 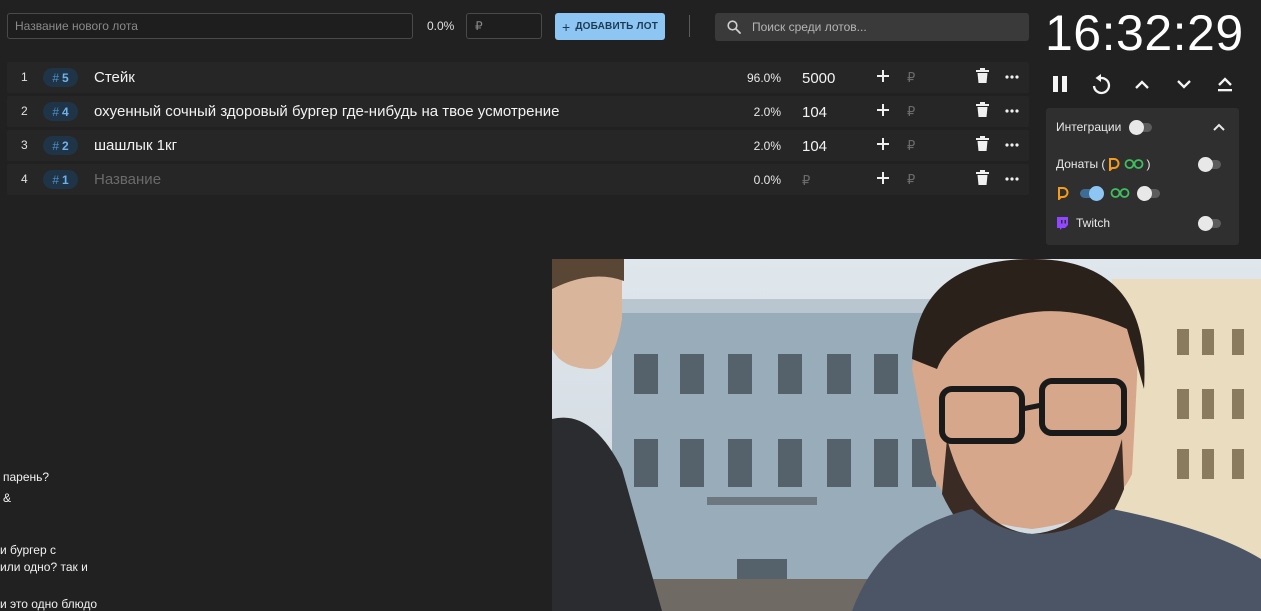 What do you see at coordinates (441, 26) in the screenshot?
I see `new-lot-percent: 0.0%` at bounding box center [441, 26].